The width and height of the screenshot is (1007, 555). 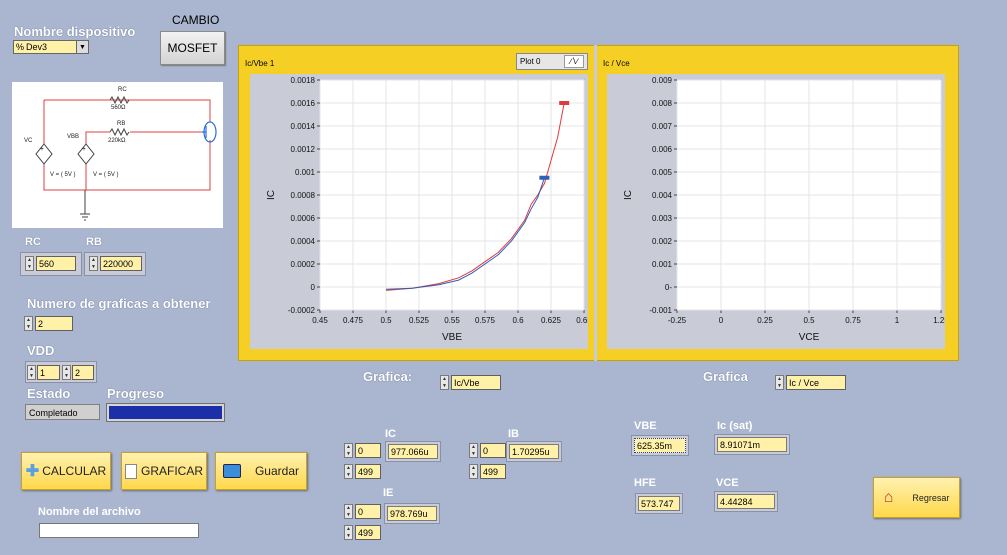 I want to click on vc-source: V = ( 5V ), so click(x=63, y=175).